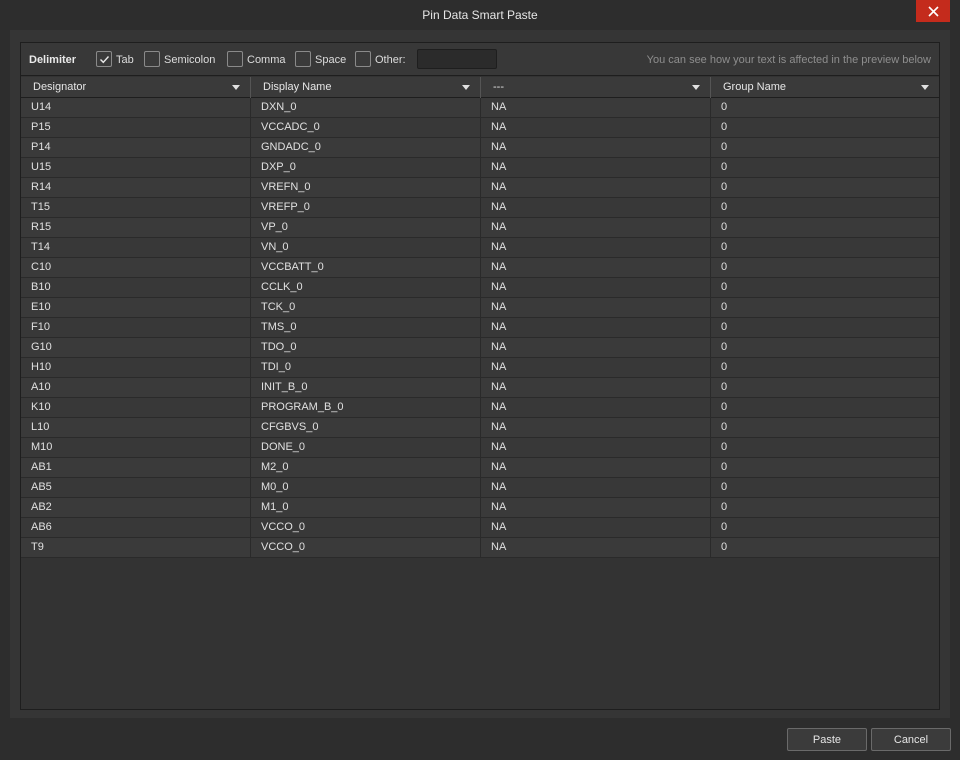 This screenshot has height=760, width=960. What do you see at coordinates (480, 248) in the screenshot?
I see `table-row: T14 VN_0 NA 0` at bounding box center [480, 248].